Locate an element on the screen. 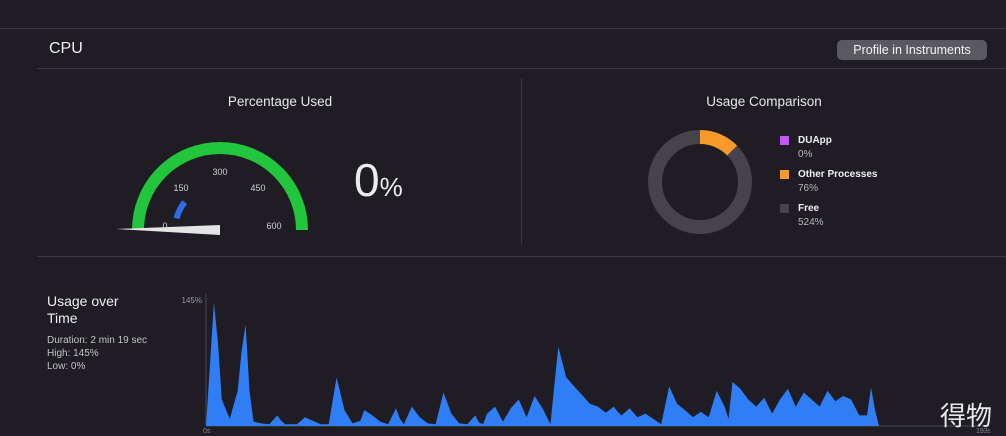  usage-low: Low: 0% is located at coordinates (66, 366).